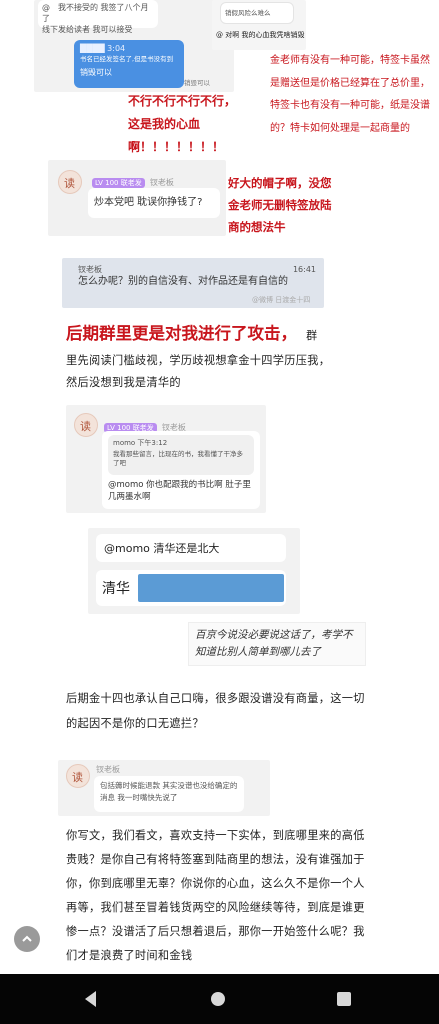 The width and height of the screenshot is (439, 1024). What do you see at coordinates (281, 300) in the screenshot?
I see `watermark: @微博 日渡金十四` at bounding box center [281, 300].